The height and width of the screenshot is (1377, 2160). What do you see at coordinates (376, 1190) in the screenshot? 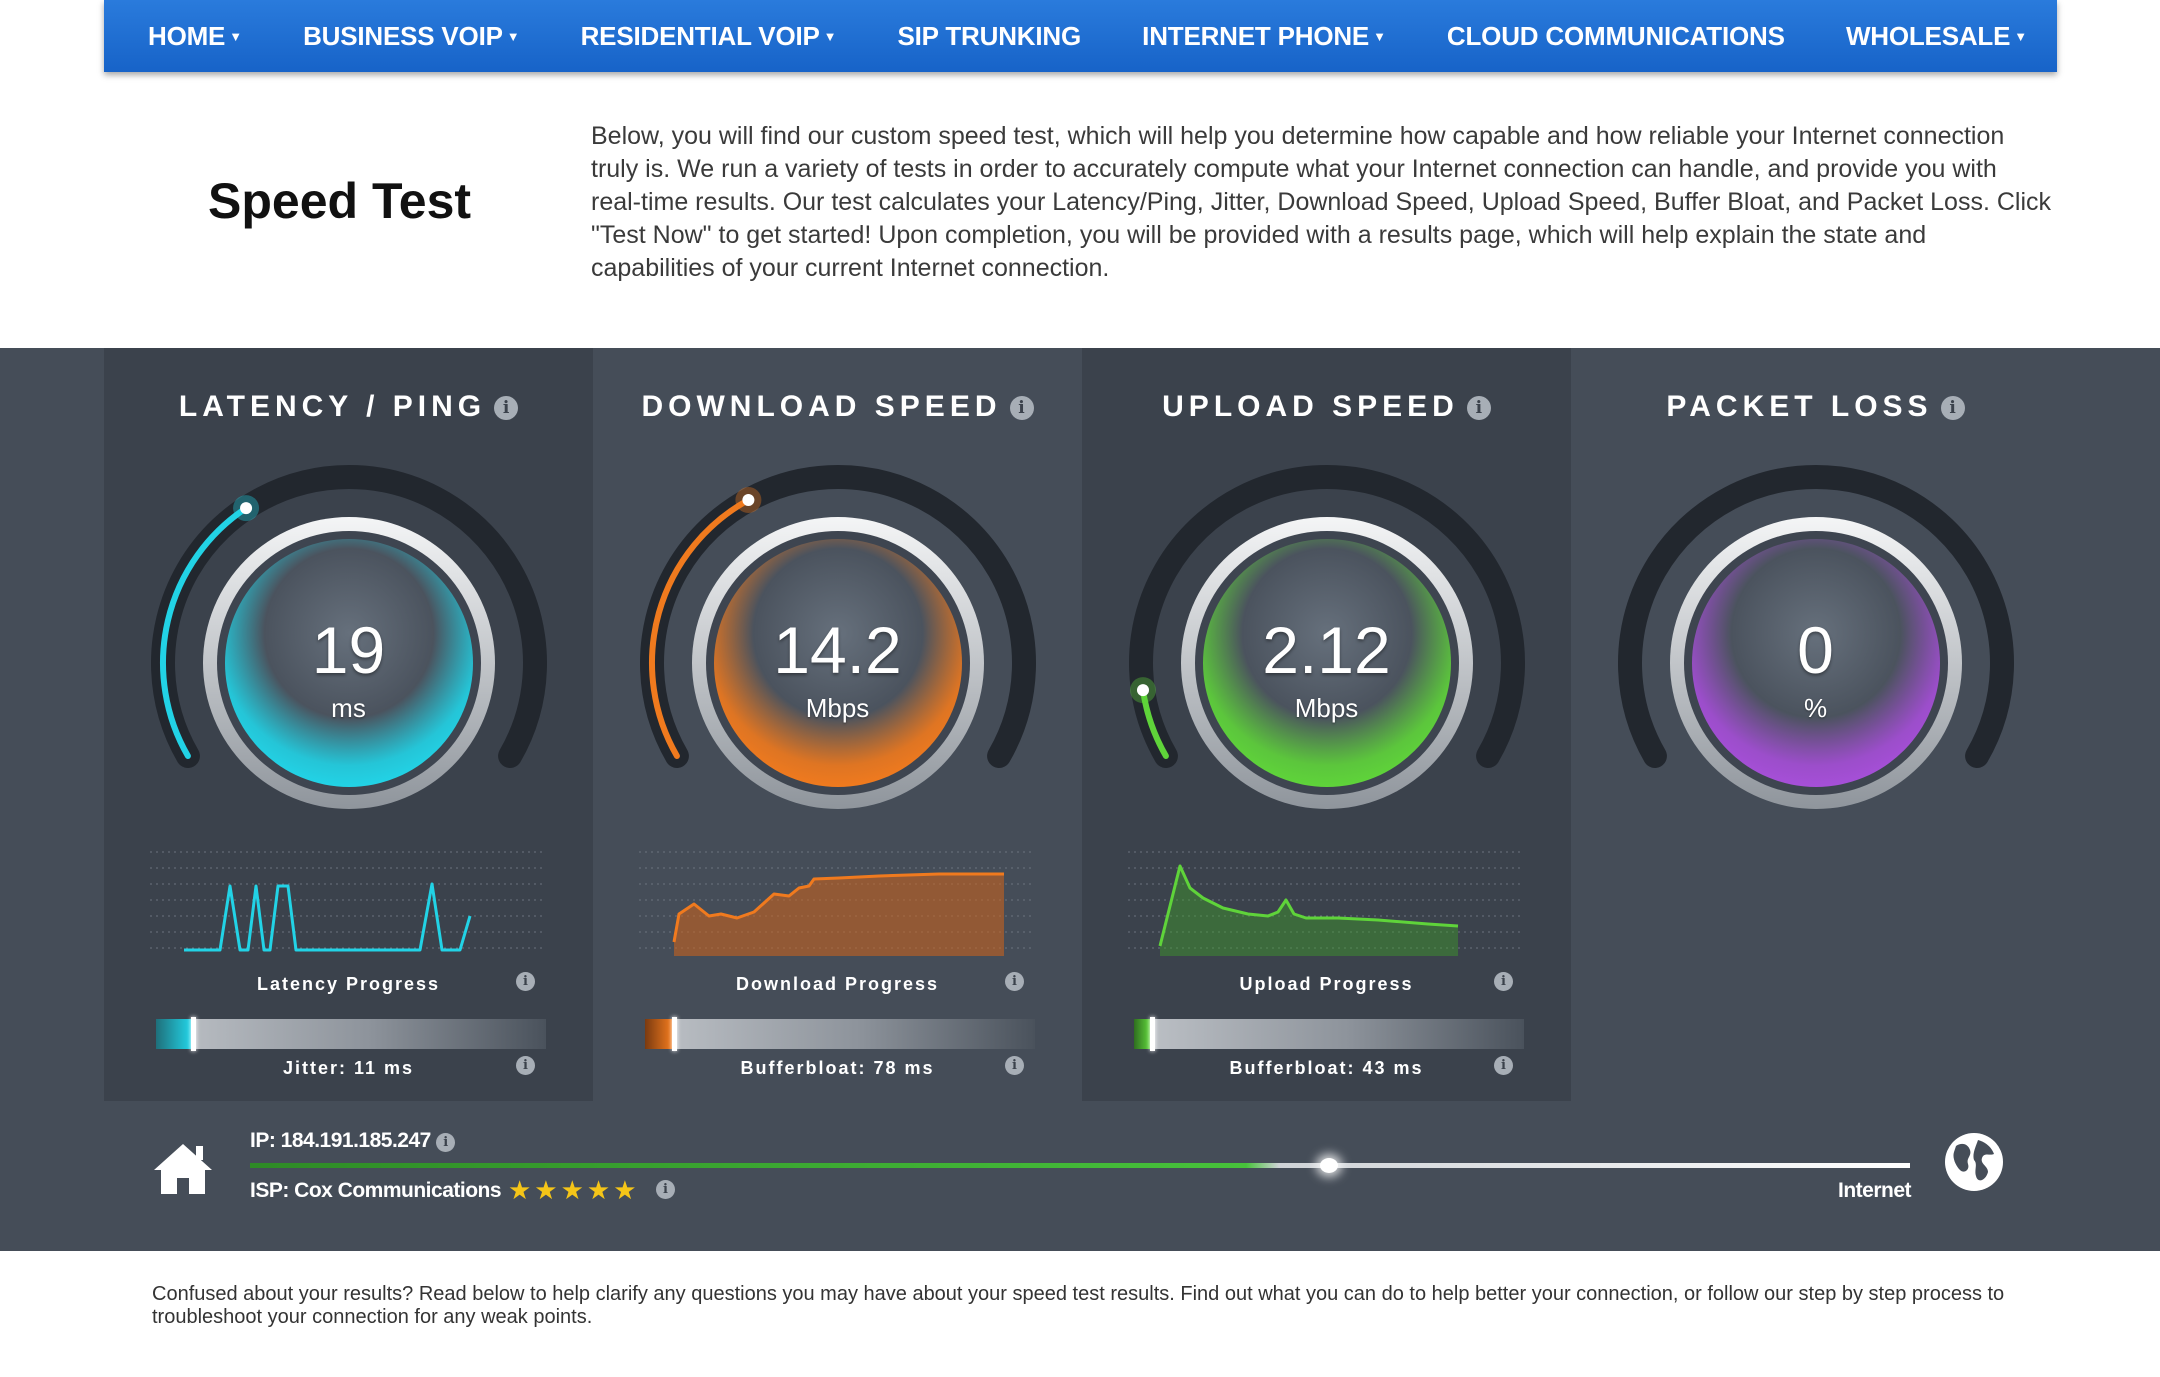
I see `isp-name: ISP: Cox Communications` at bounding box center [376, 1190].